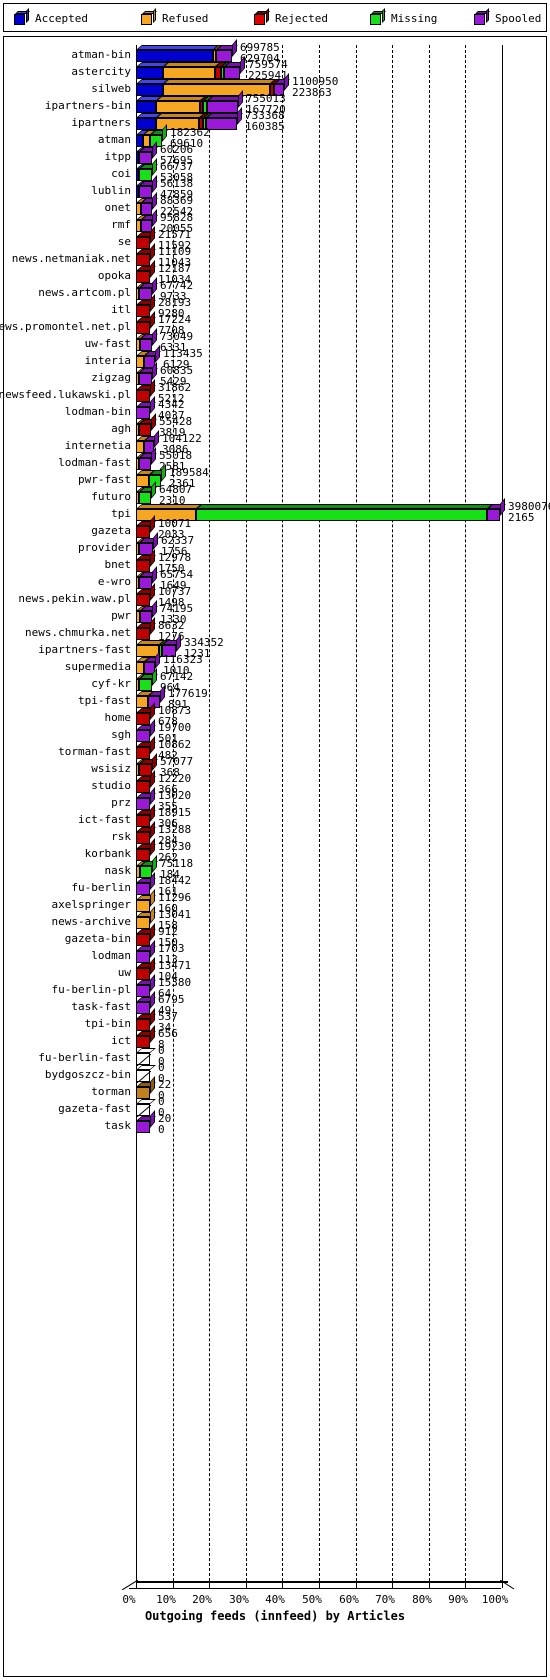  Describe the element at coordinates (234, 48) in the screenshot. I see `bar-end-cap` at that location.